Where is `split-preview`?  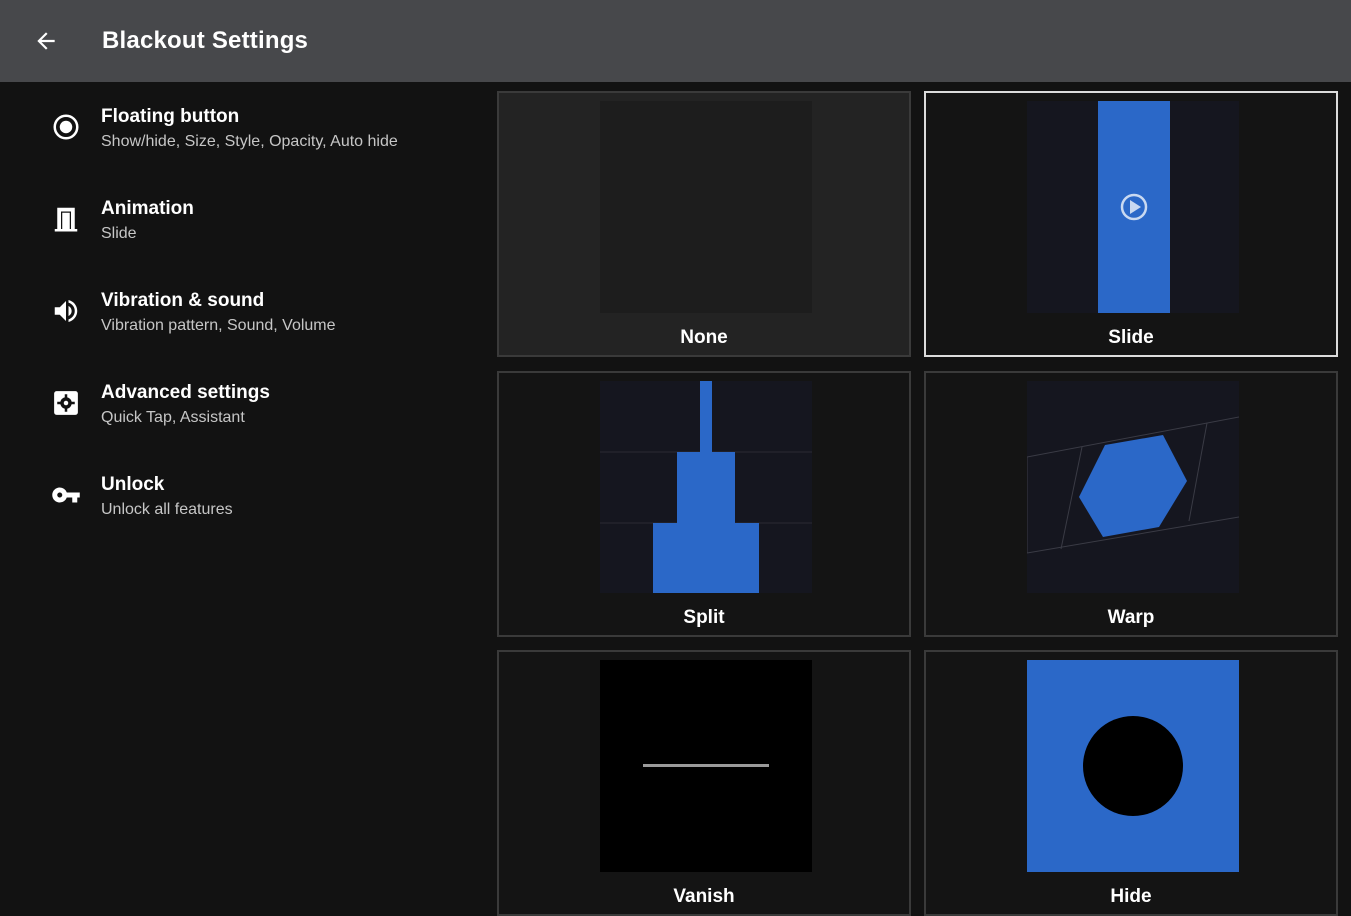
split-preview is located at coordinates (706, 487).